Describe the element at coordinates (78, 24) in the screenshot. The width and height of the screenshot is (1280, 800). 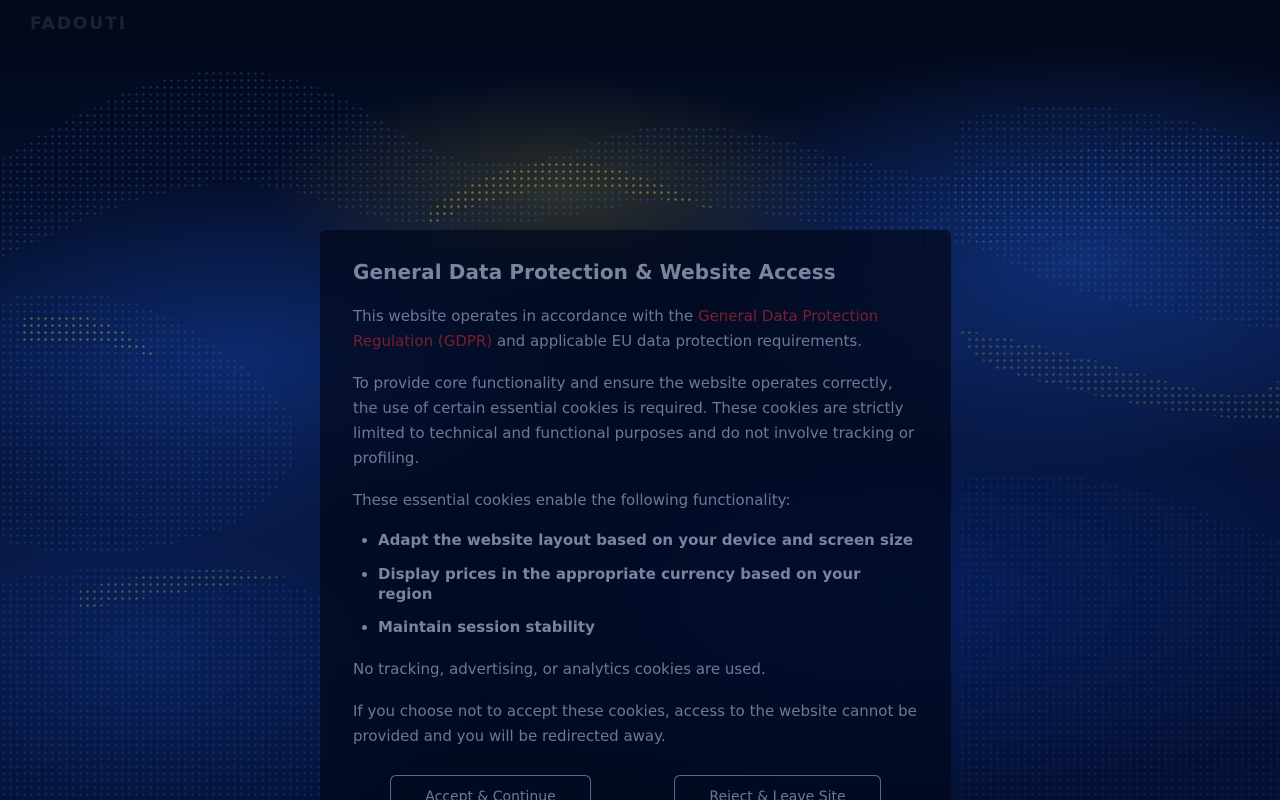
I see `site-logo: FADOUTI` at that location.